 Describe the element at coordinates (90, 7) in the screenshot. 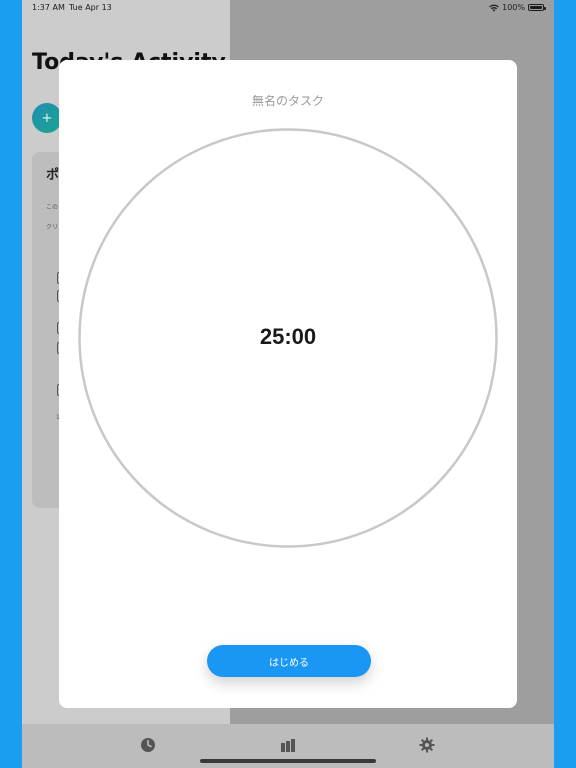

I see `status-date: Tue Apr 13` at that location.